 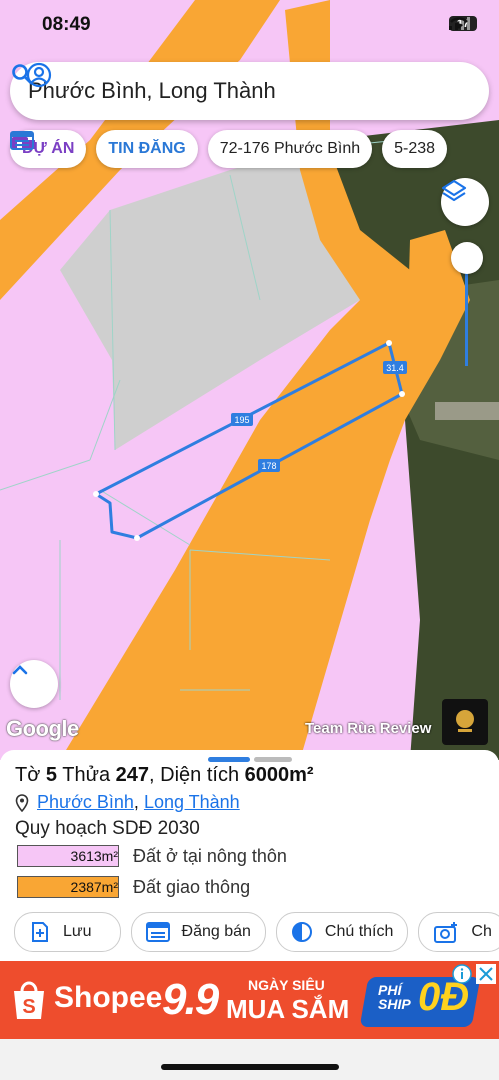 I want to click on wifi-icon, so click(x=459, y=23).